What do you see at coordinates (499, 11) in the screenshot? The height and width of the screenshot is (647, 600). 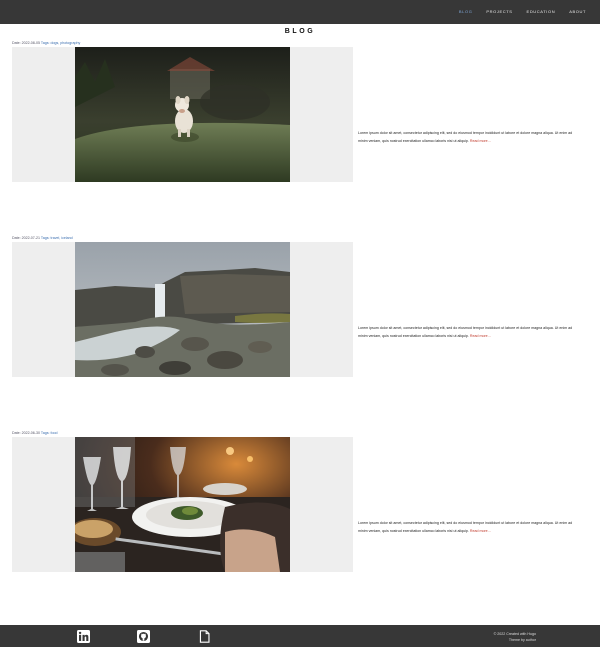 I see `nav-projects-link: Projects` at bounding box center [499, 11].